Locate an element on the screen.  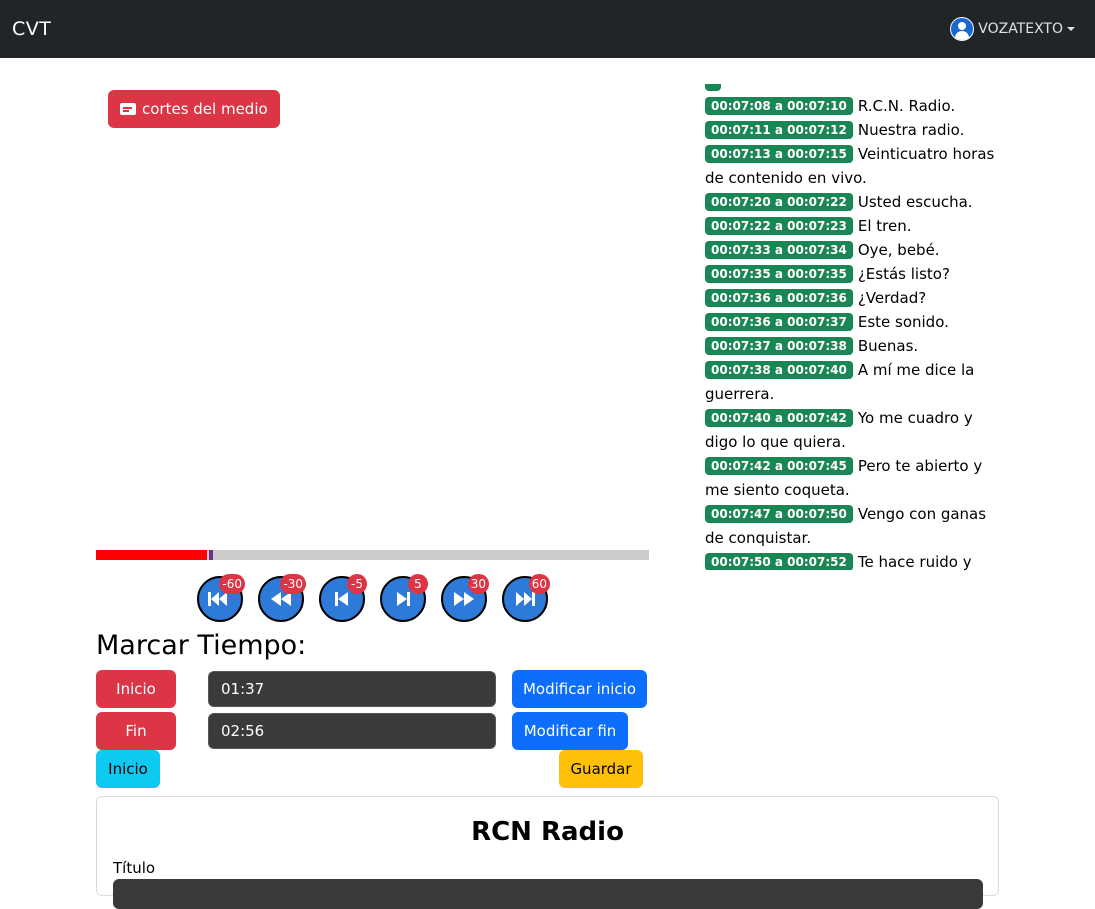
media-progress-bar is located at coordinates (372, 555).